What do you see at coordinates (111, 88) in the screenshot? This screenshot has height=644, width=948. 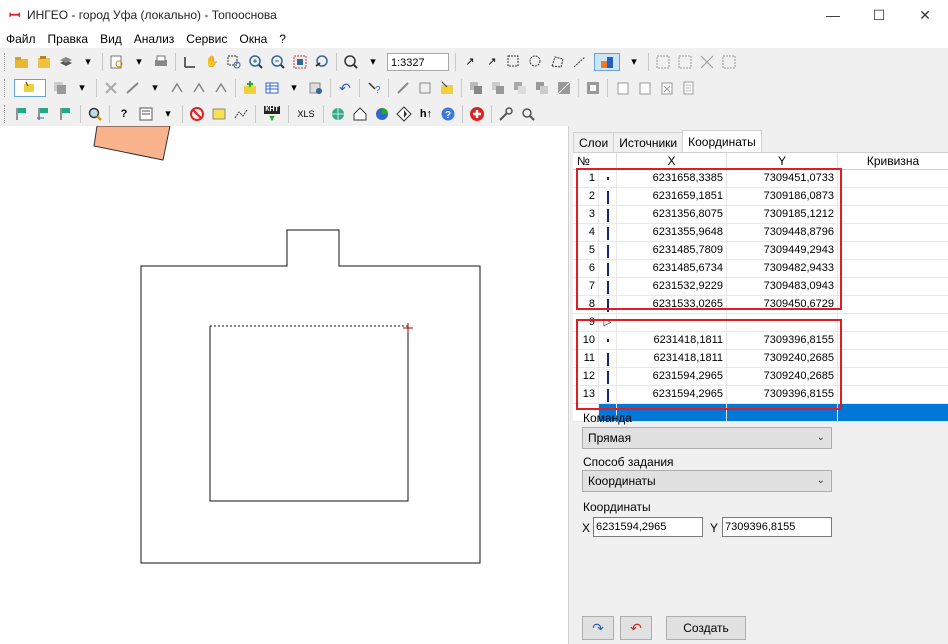 I see `delete-object-icon` at bounding box center [111, 88].